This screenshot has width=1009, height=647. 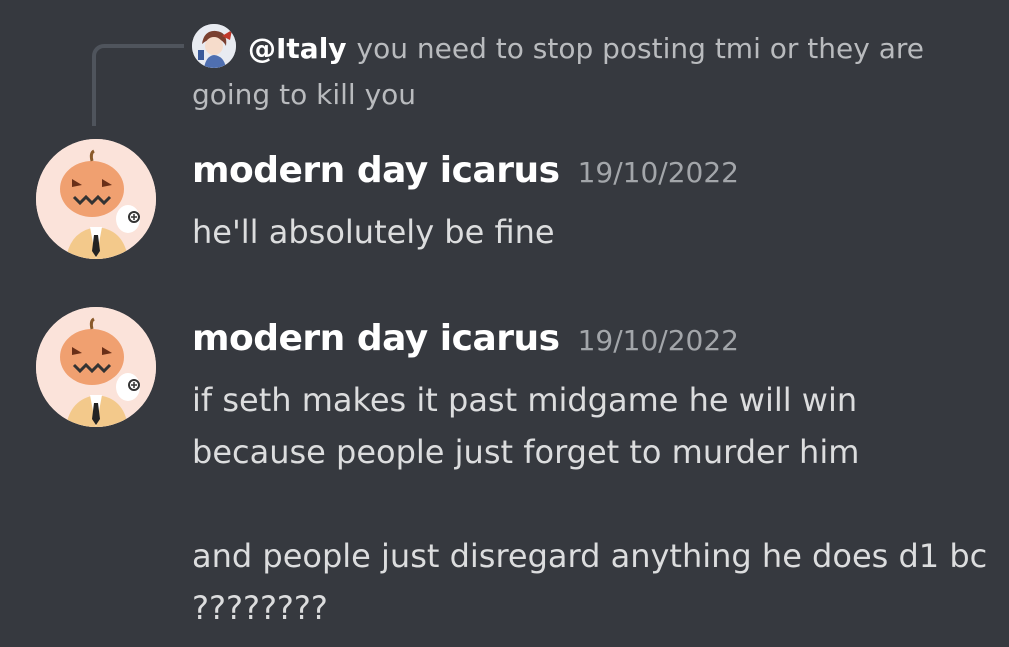 I want to click on message-content: he'll absolutely be fine, so click(x=373, y=232).